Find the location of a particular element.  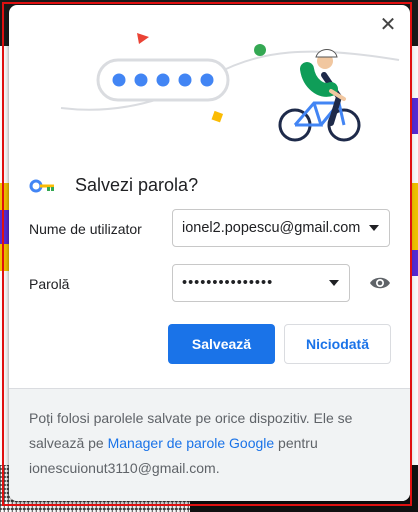

eye-icon is located at coordinates (380, 283).